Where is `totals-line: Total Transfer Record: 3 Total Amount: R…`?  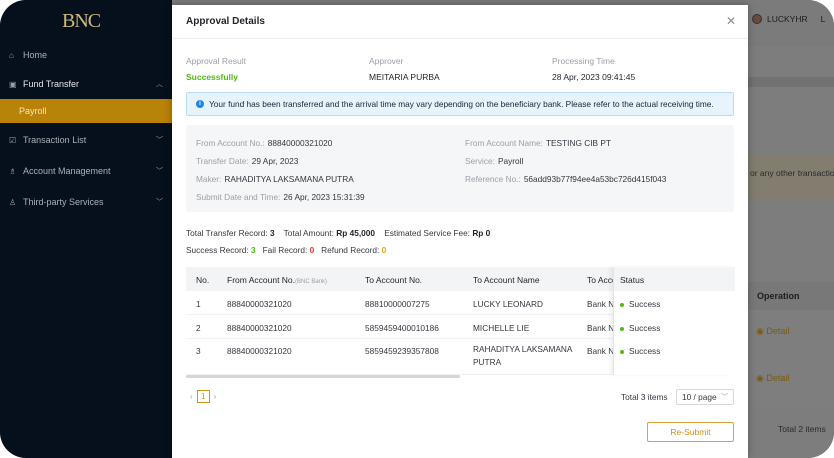
totals-line: Total Transfer Record: 3 Total Amount: R… is located at coordinates (338, 233).